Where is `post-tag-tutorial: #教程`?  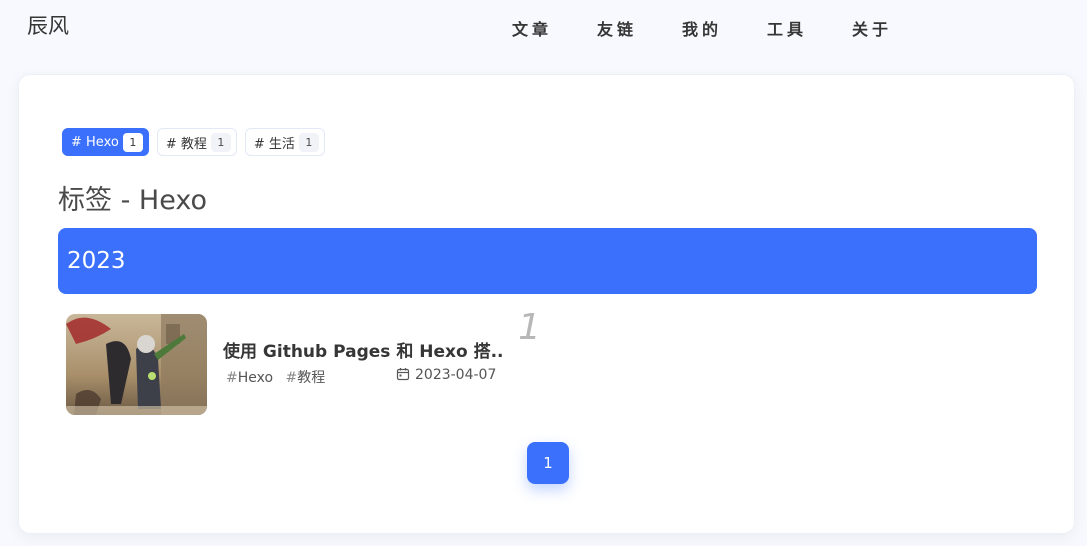
post-tag-tutorial: #教程 is located at coordinates (306, 378).